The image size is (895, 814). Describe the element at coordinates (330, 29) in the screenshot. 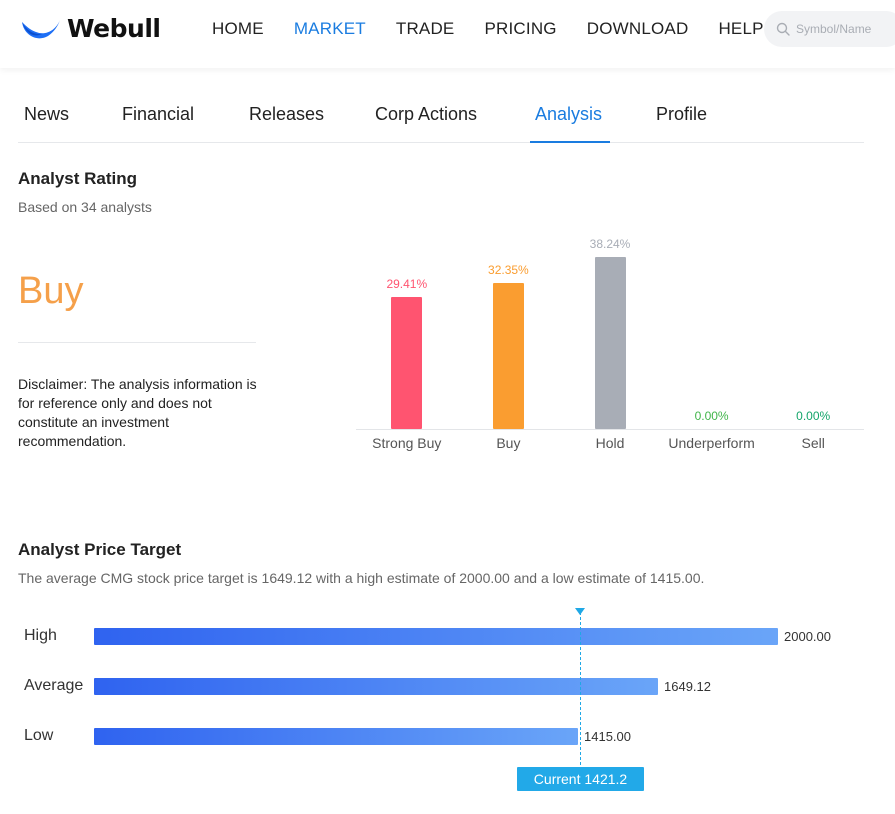

I see `nav-market: MARKET` at that location.